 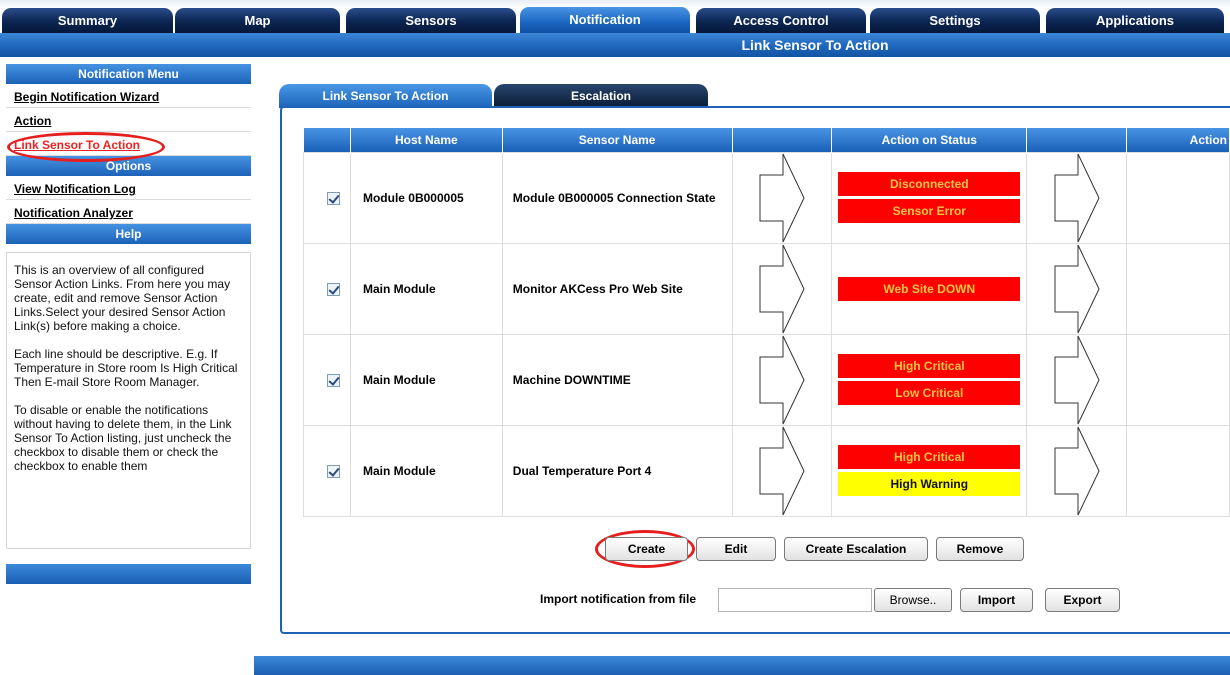 What do you see at coordinates (128, 120) in the screenshot?
I see `sidebar-item-action: Action` at bounding box center [128, 120].